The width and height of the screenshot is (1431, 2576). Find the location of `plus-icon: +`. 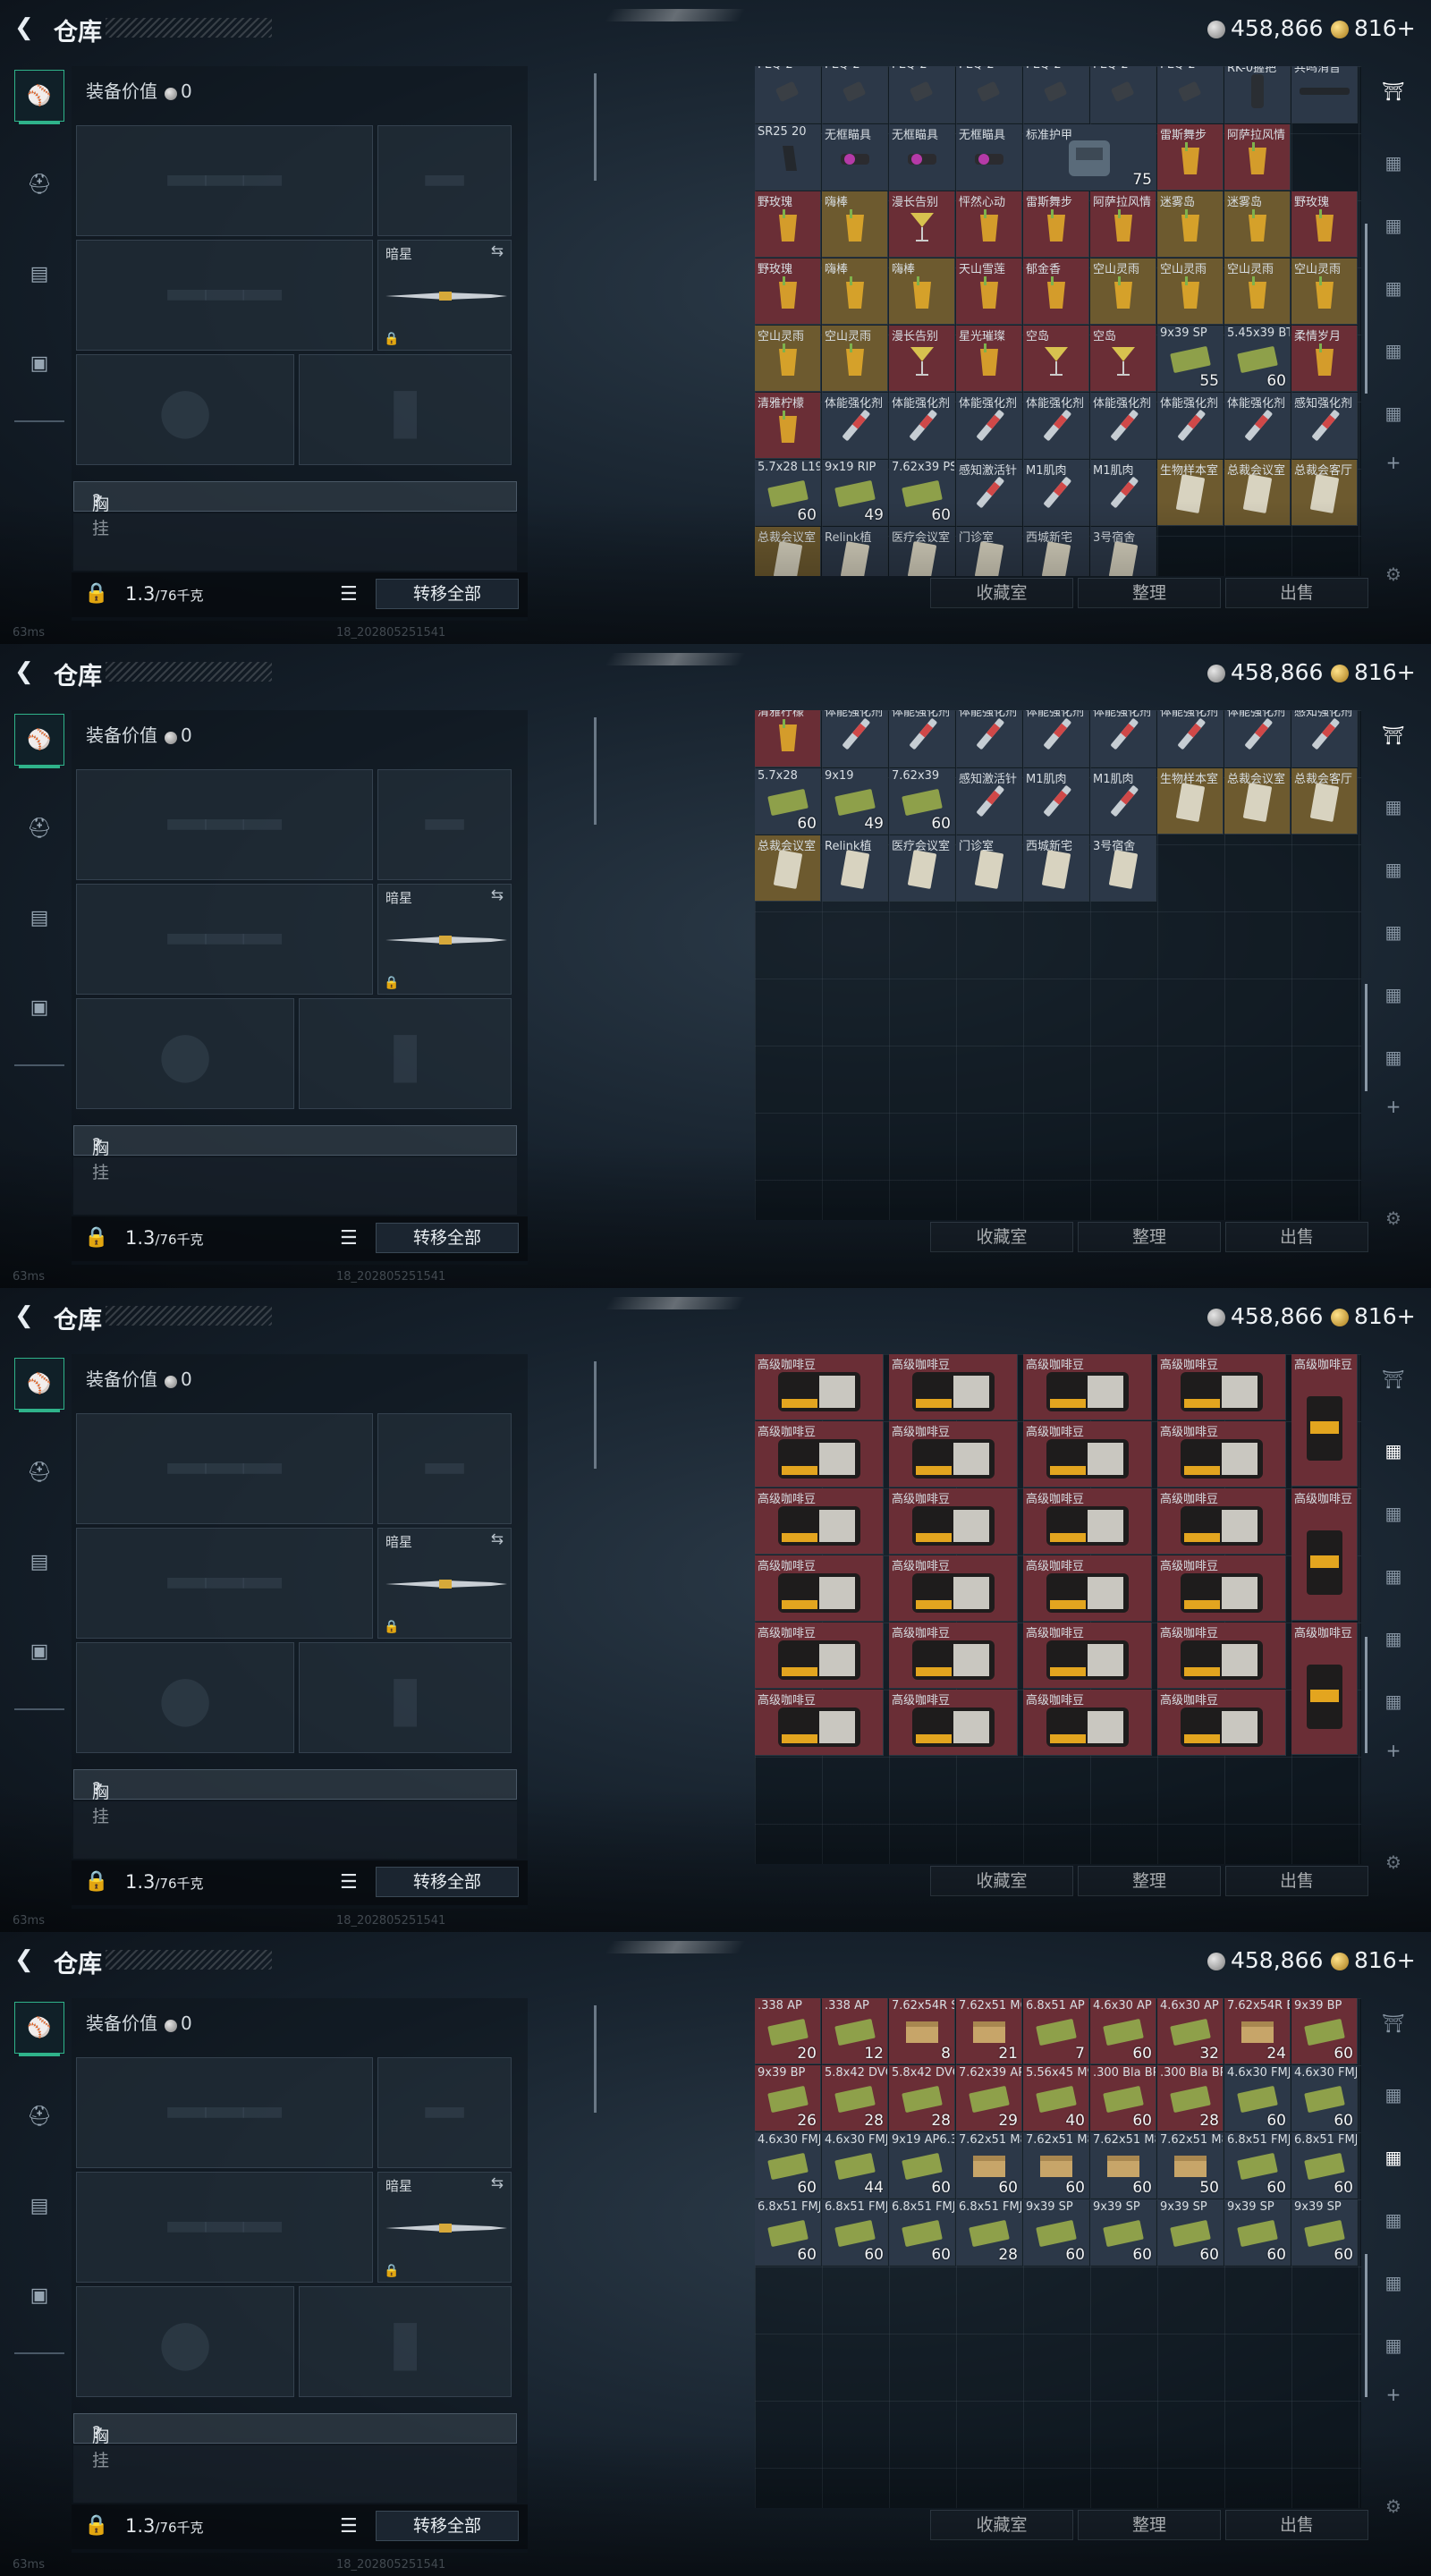

plus-icon: + is located at coordinates (1394, 462).